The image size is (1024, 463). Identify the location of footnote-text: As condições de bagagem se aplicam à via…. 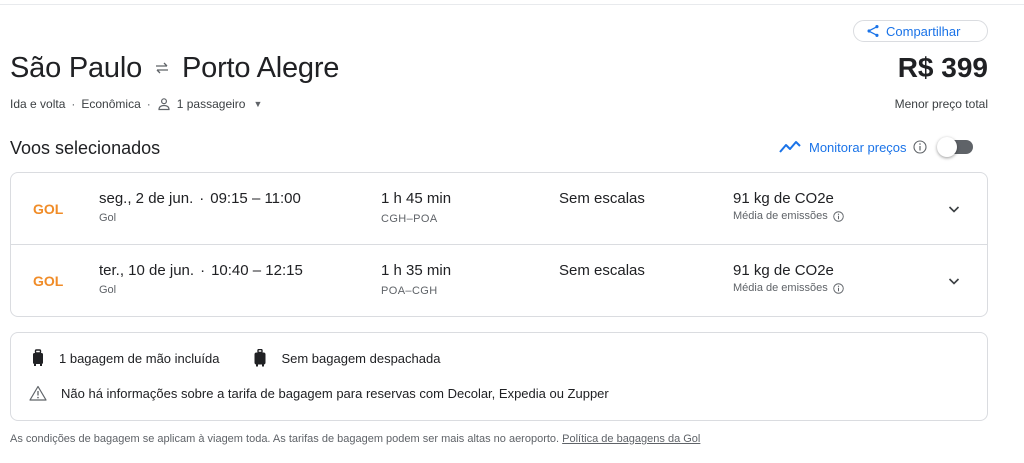
(286, 439).